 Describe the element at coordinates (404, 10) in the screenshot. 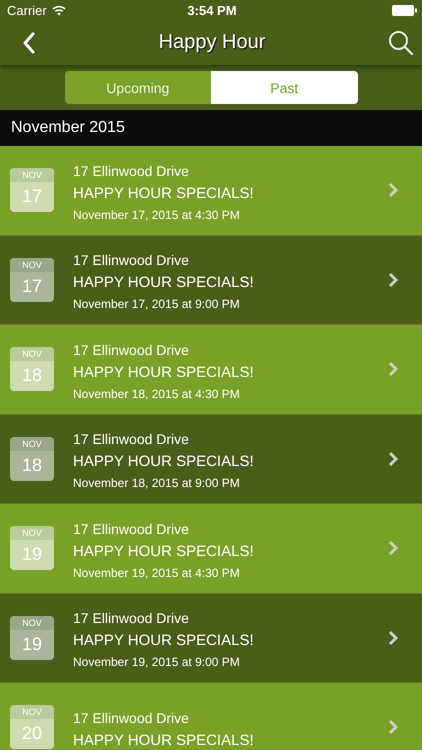

I see `battery-icon` at that location.